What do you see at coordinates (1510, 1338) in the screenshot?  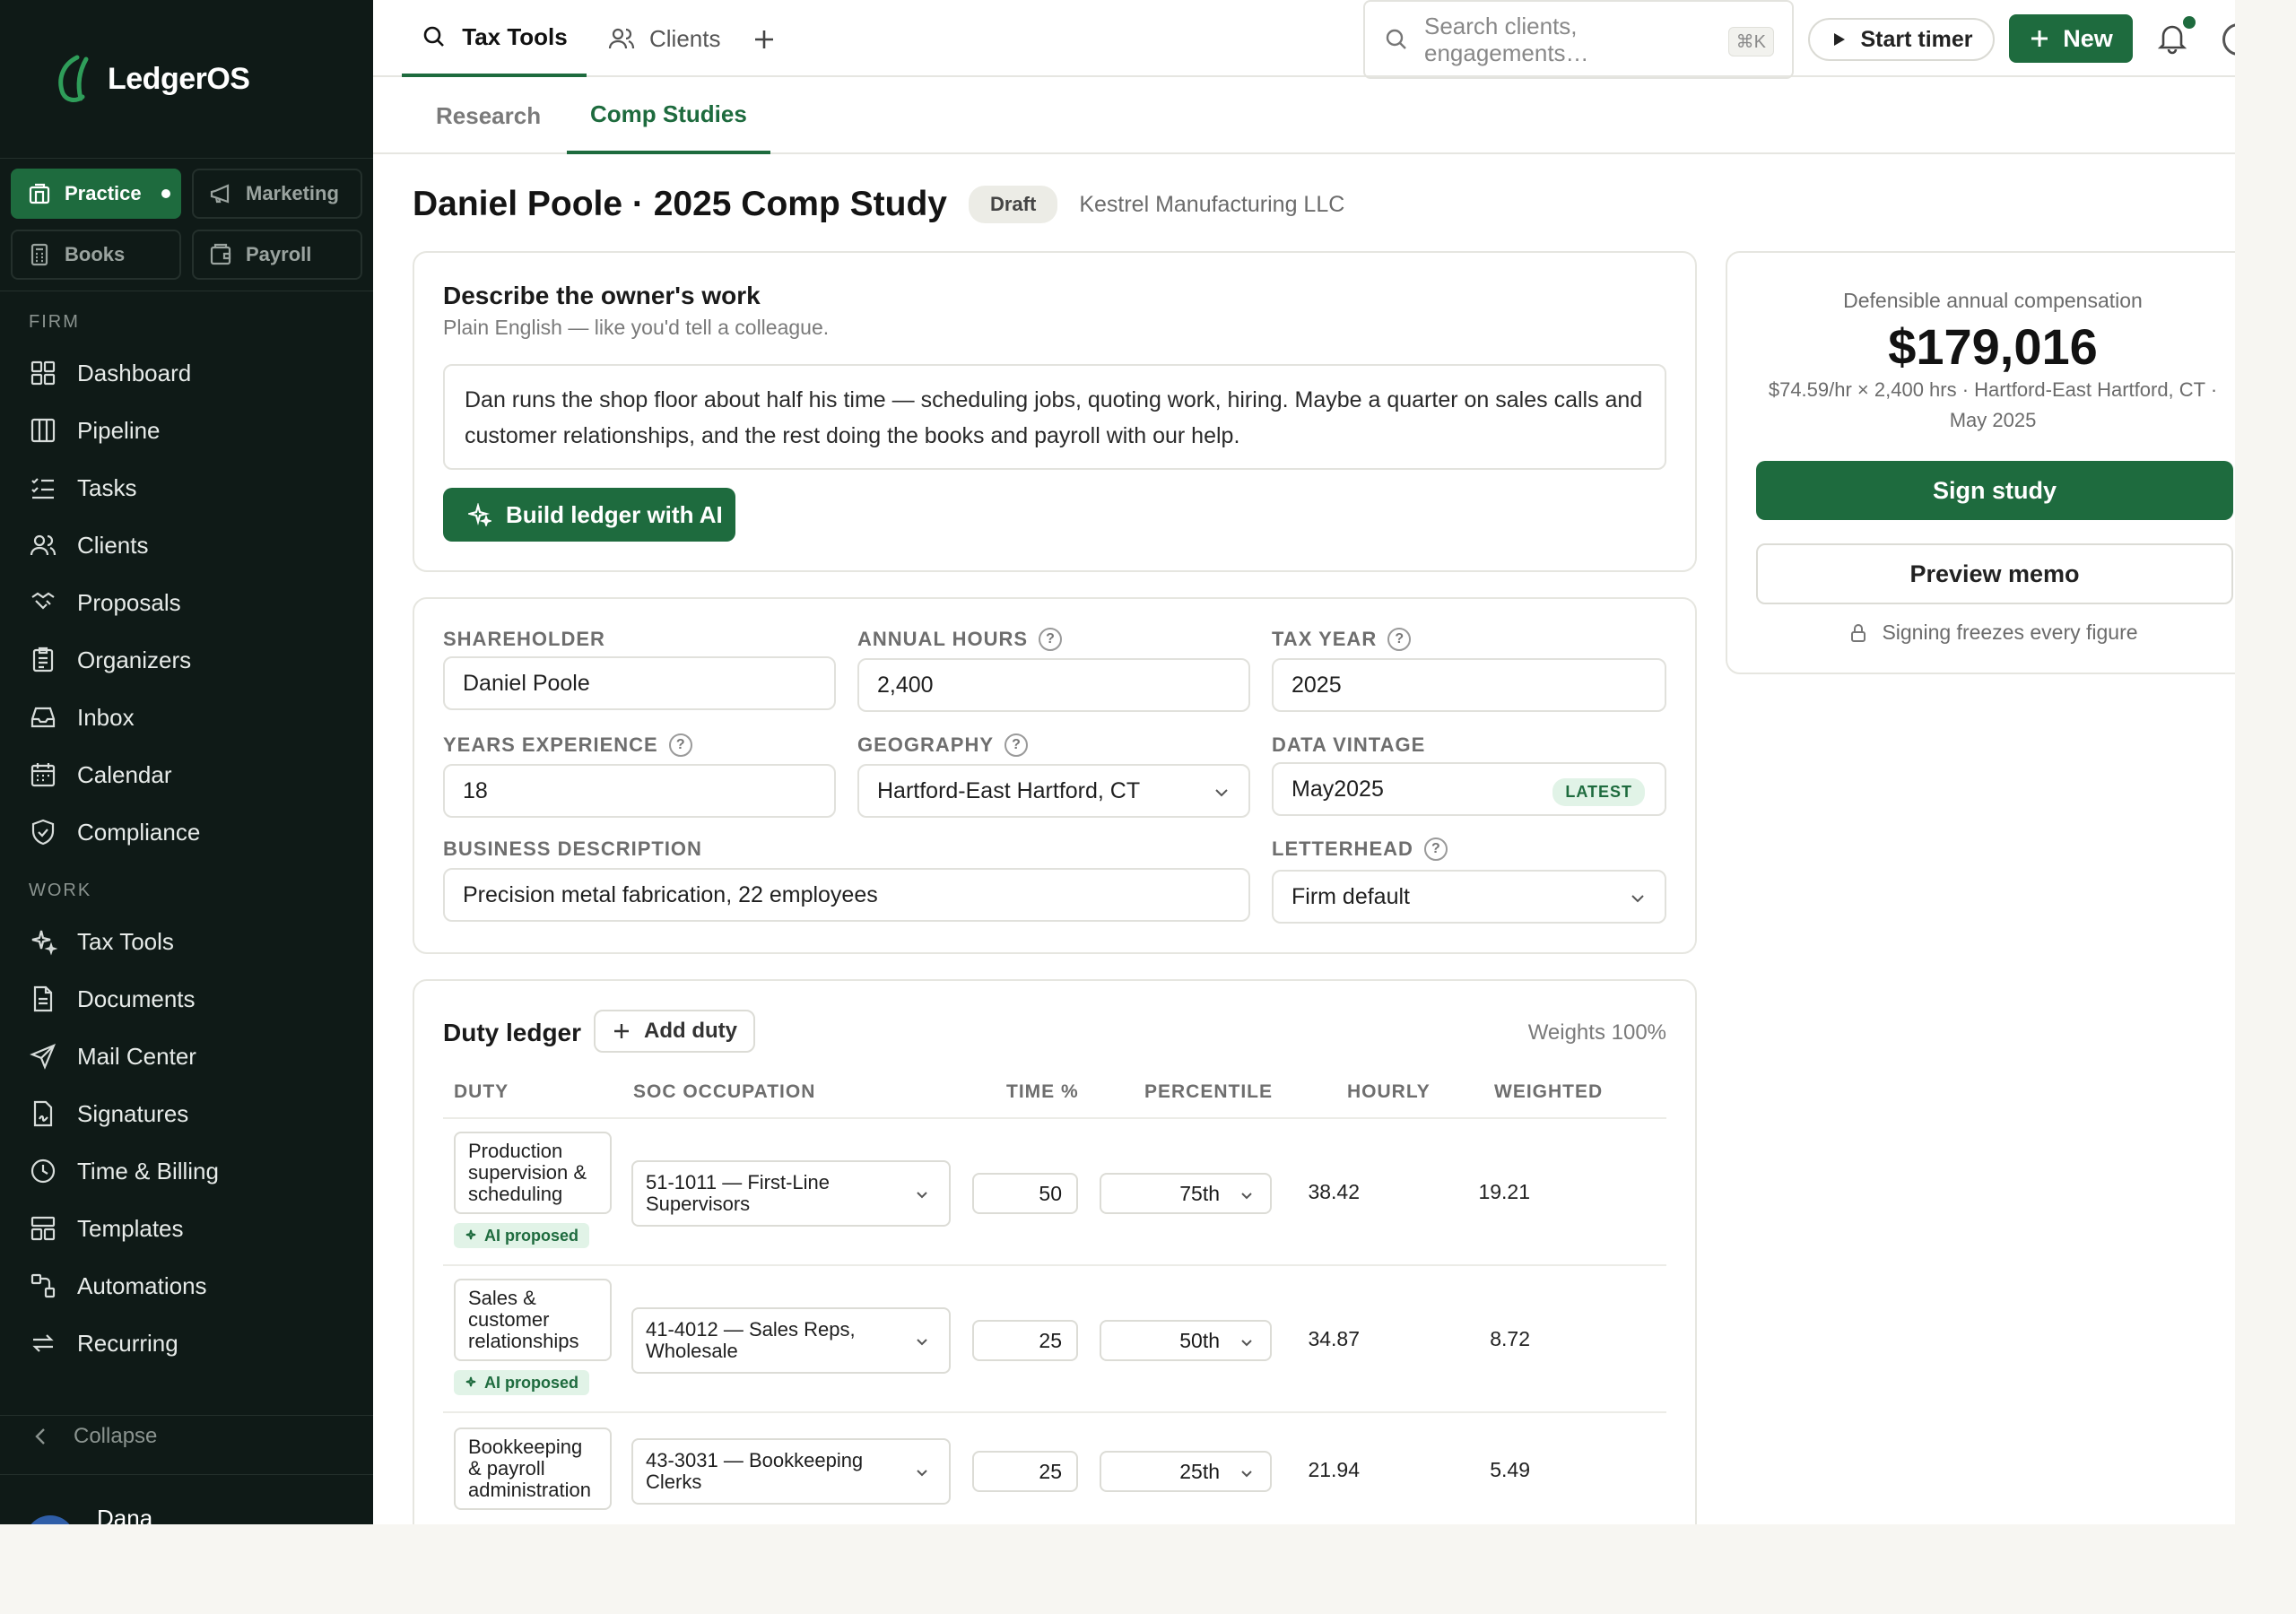 I see `weighted-value: 8.72` at bounding box center [1510, 1338].